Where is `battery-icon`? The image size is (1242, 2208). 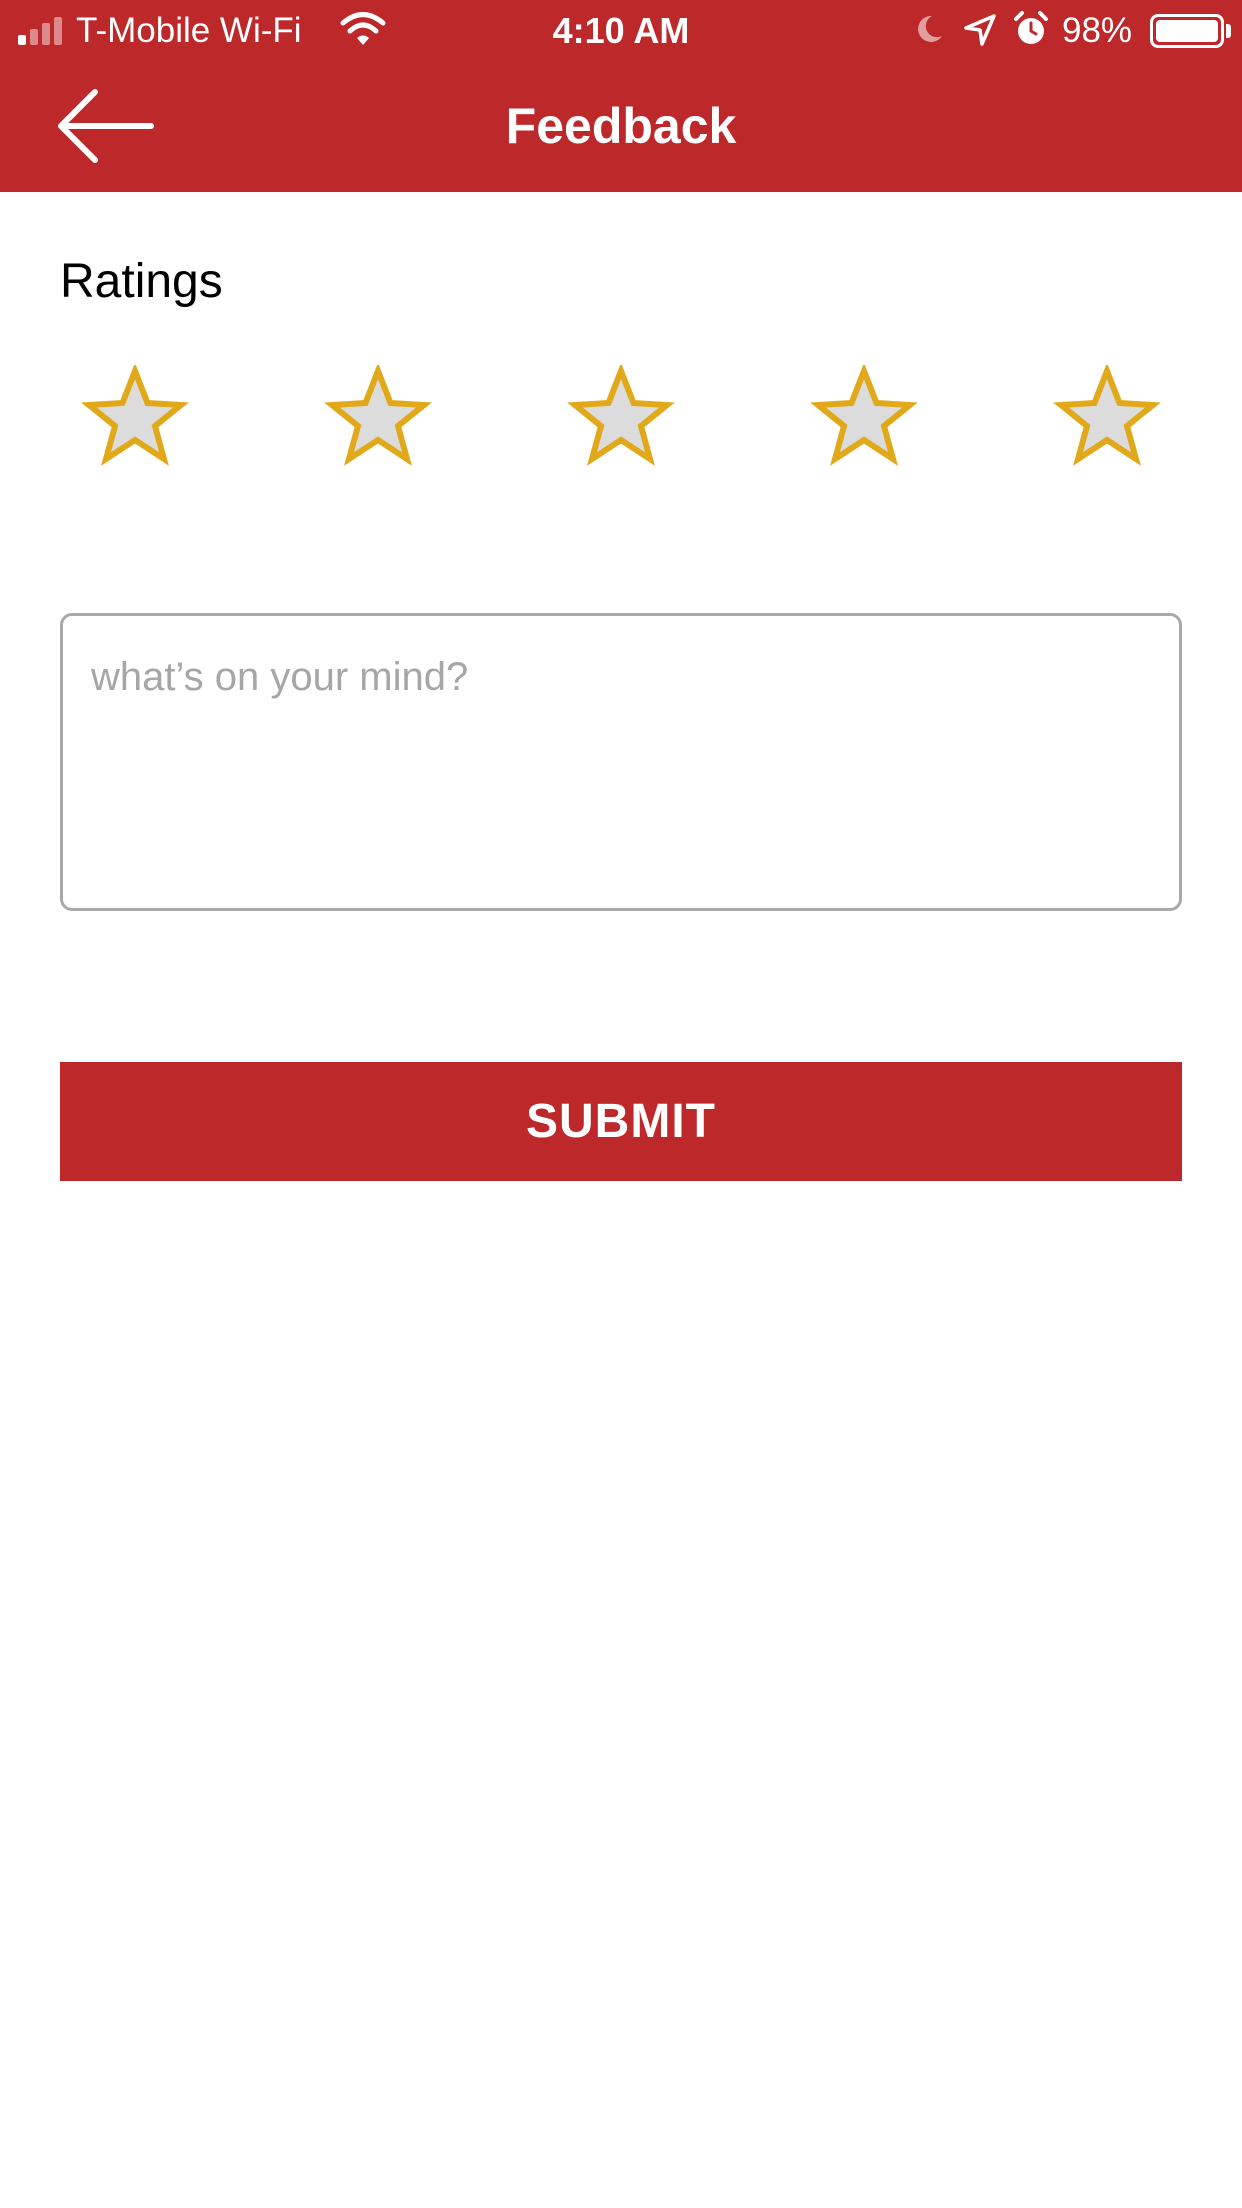
battery-icon is located at coordinates (1187, 31).